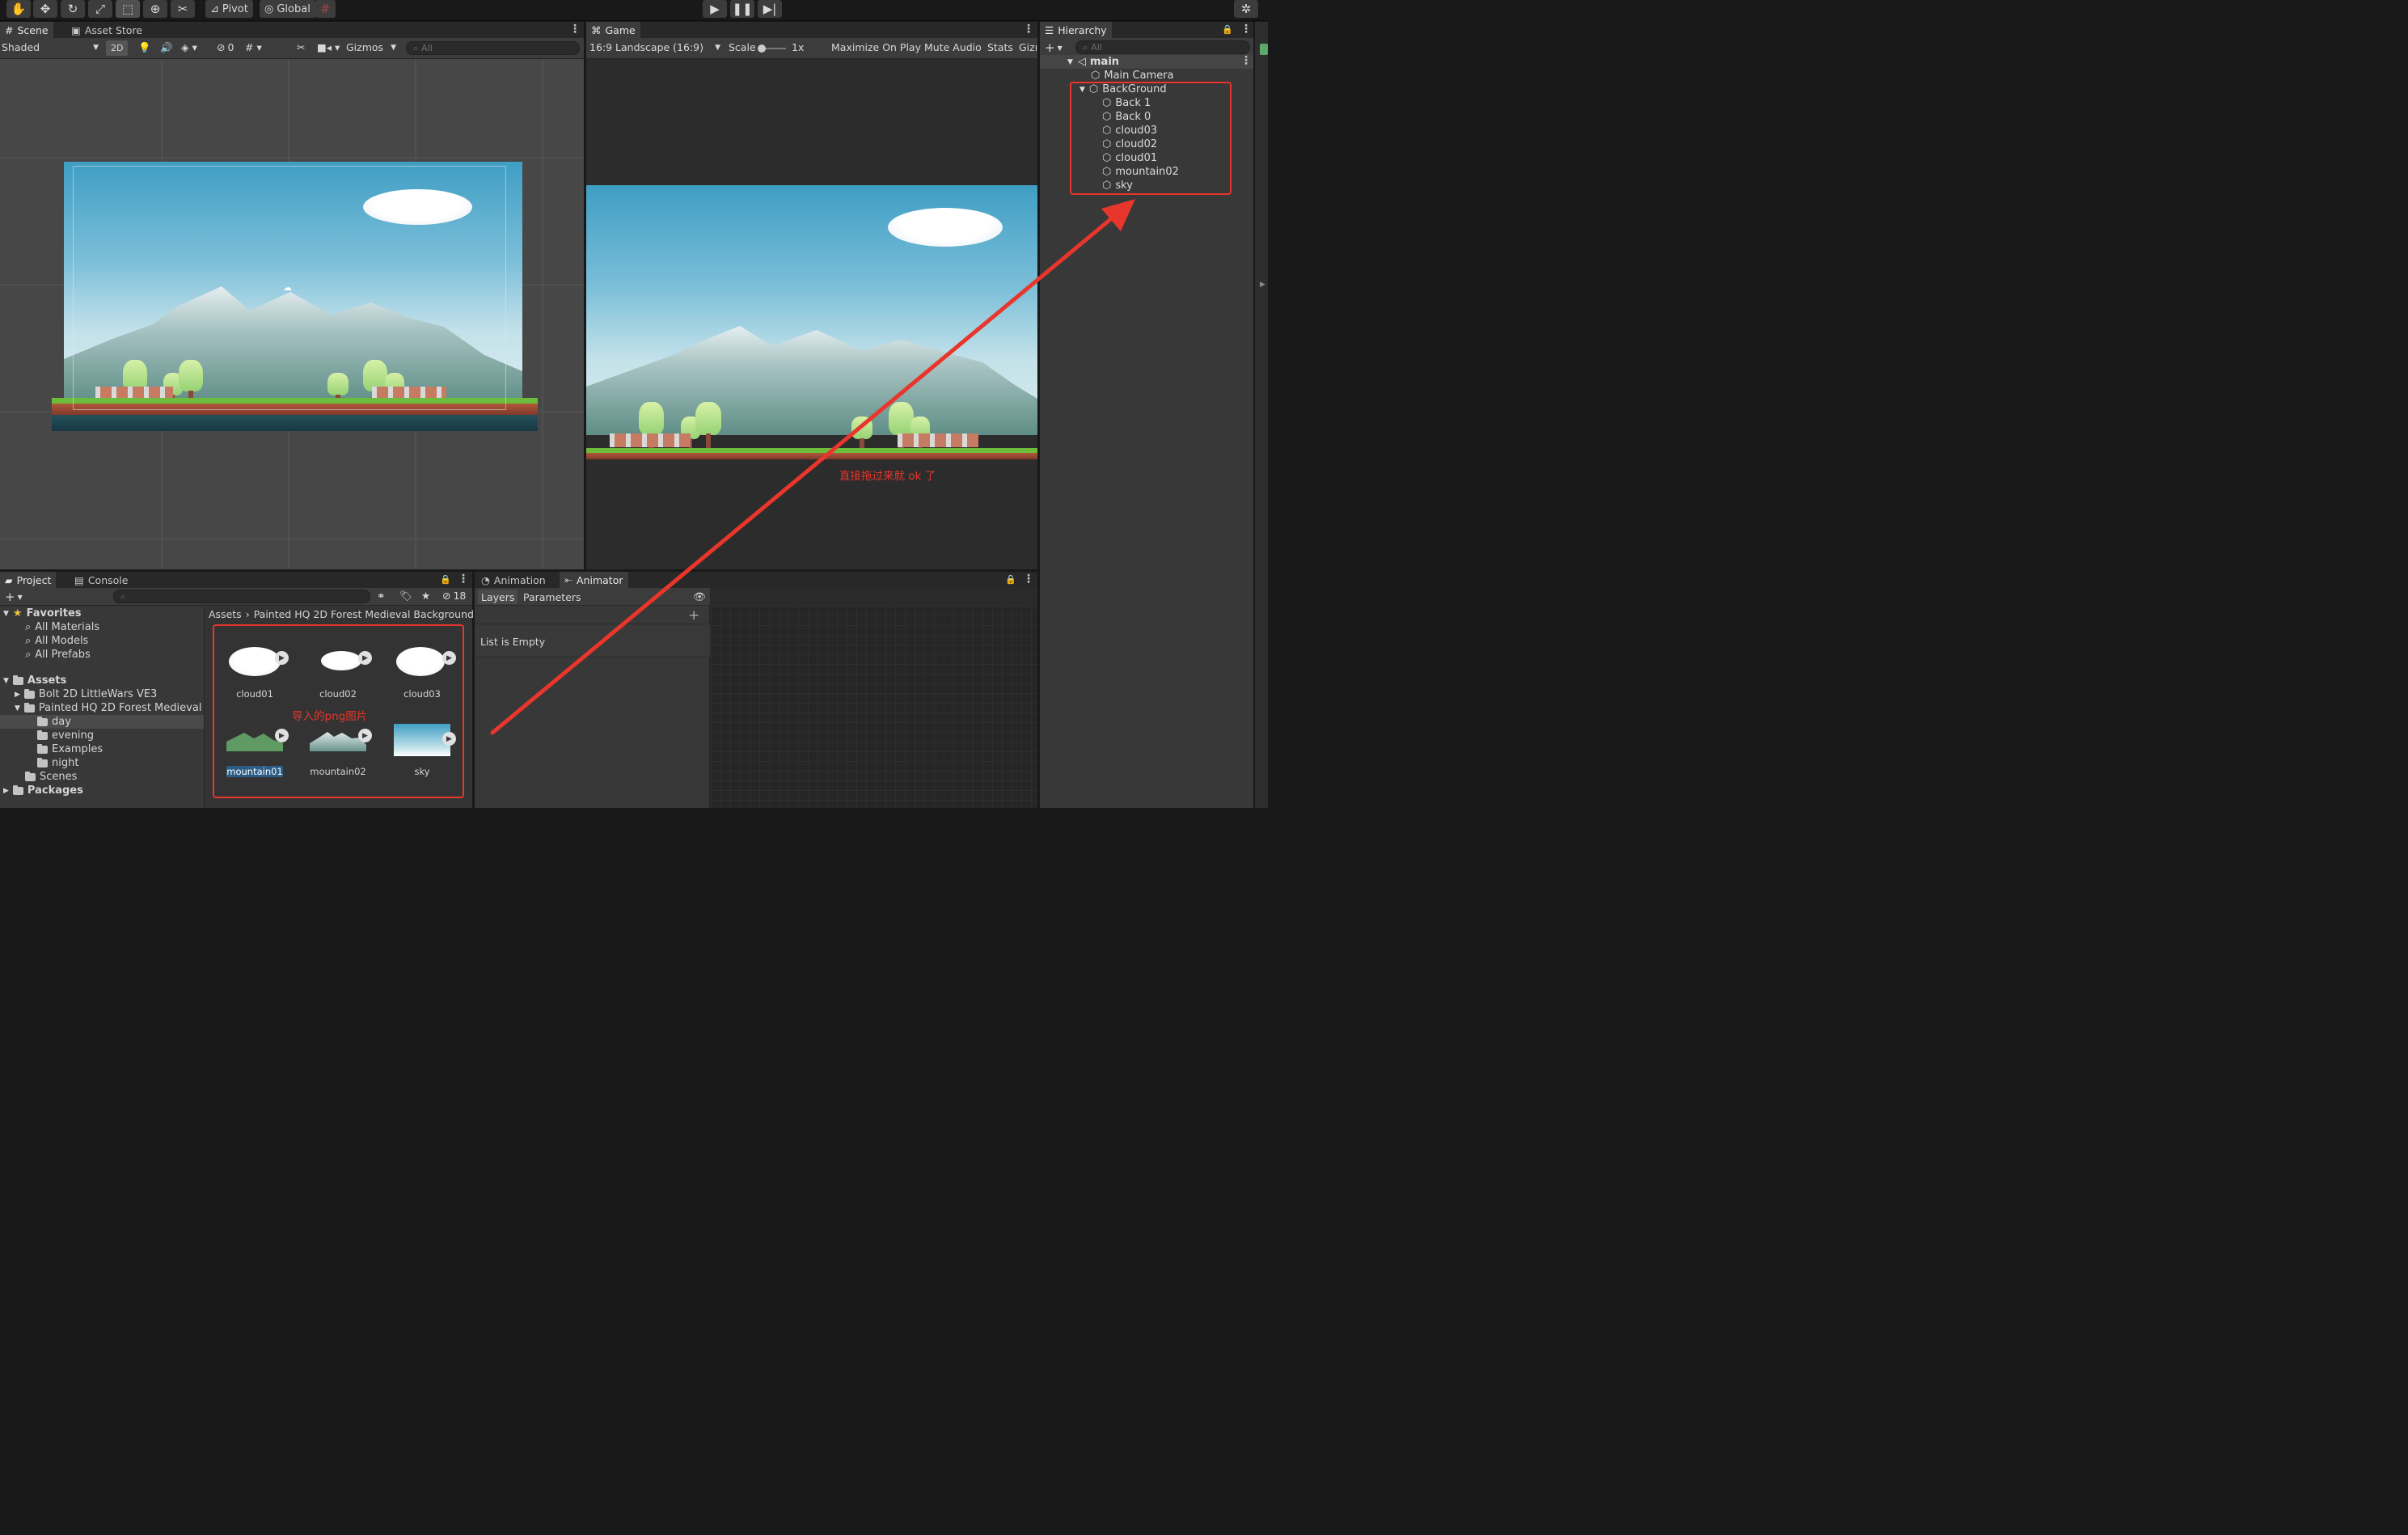 This screenshot has width=2408, height=1535. I want to click on globe-icon: ◎, so click(269, 8).